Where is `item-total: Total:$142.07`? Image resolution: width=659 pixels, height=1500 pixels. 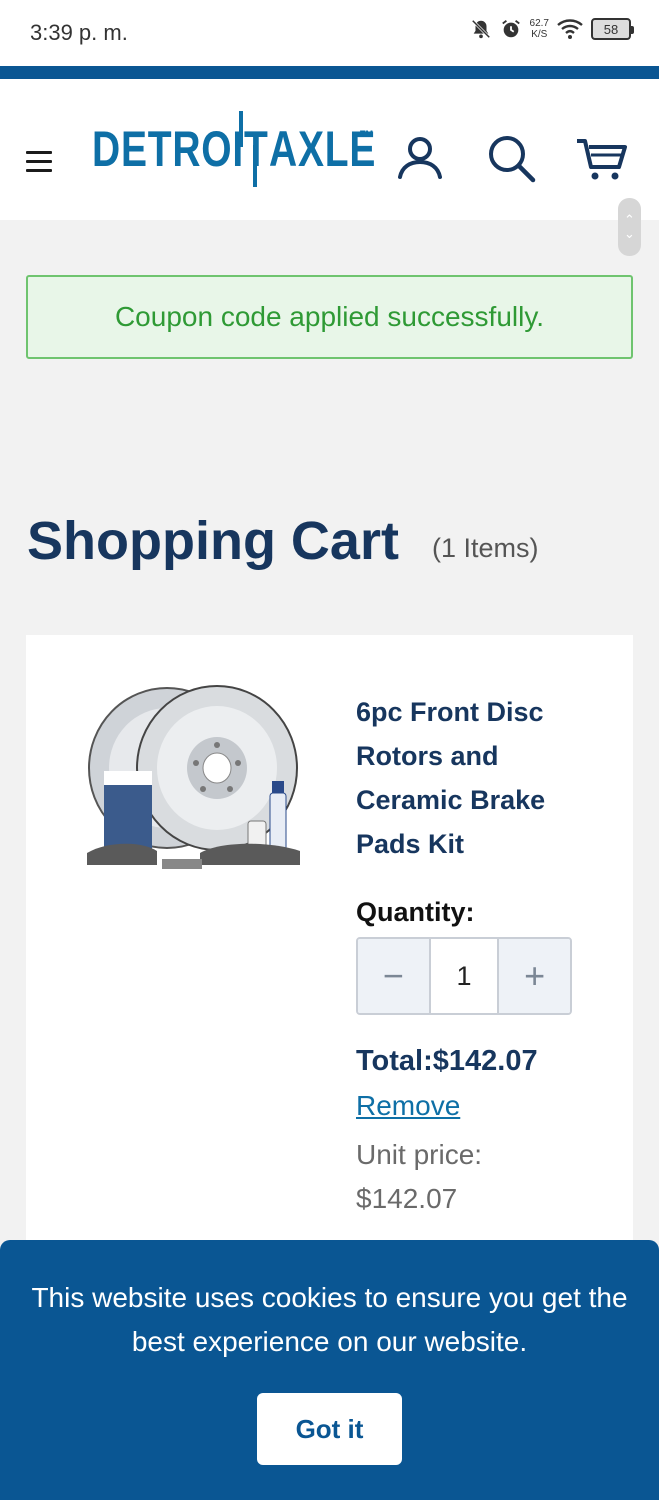
item-total: Total:$142.07 is located at coordinates (447, 1061).